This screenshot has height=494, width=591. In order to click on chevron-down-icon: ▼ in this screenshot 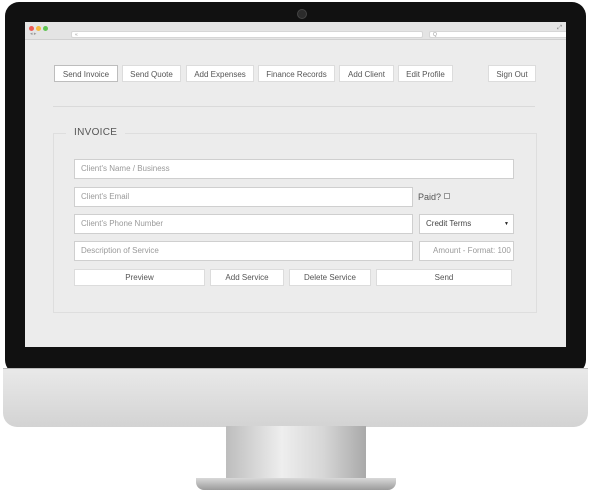, I will do `click(506, 224)`.